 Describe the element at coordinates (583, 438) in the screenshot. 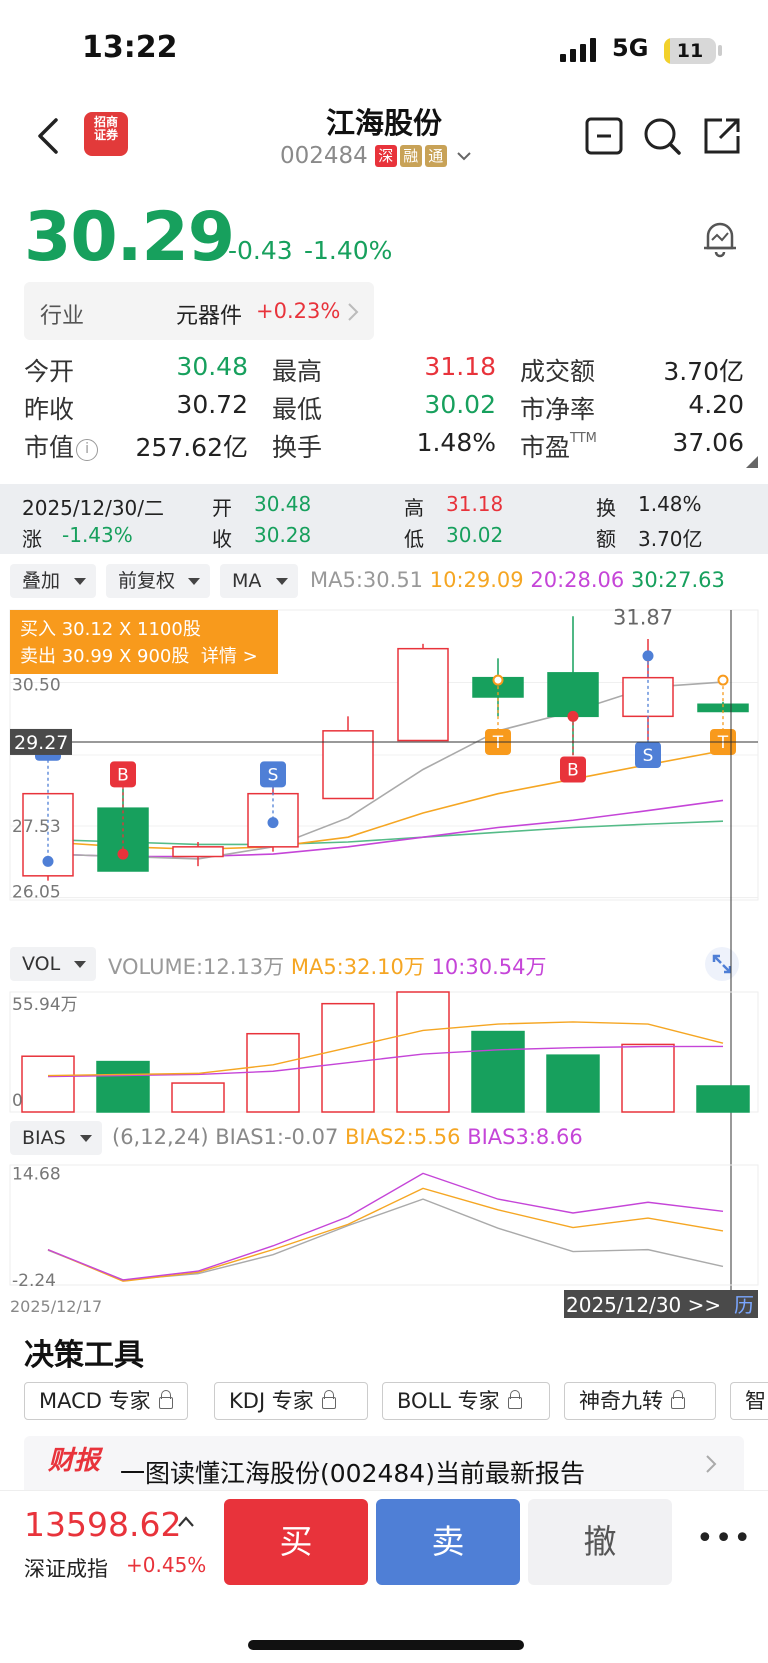

I see `pe-ttm-superscript: TTM` at that location.